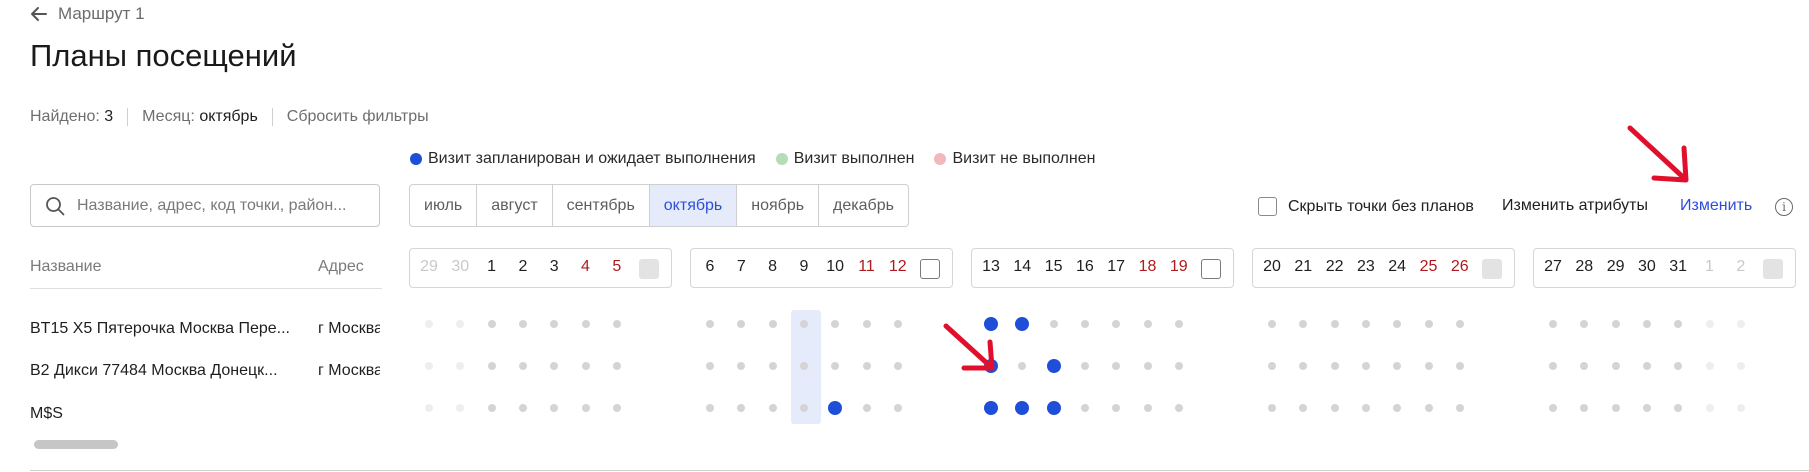 This screenshot has height=472, width=1809. I want to click on tab-october: октябрь, so click(693, 205).